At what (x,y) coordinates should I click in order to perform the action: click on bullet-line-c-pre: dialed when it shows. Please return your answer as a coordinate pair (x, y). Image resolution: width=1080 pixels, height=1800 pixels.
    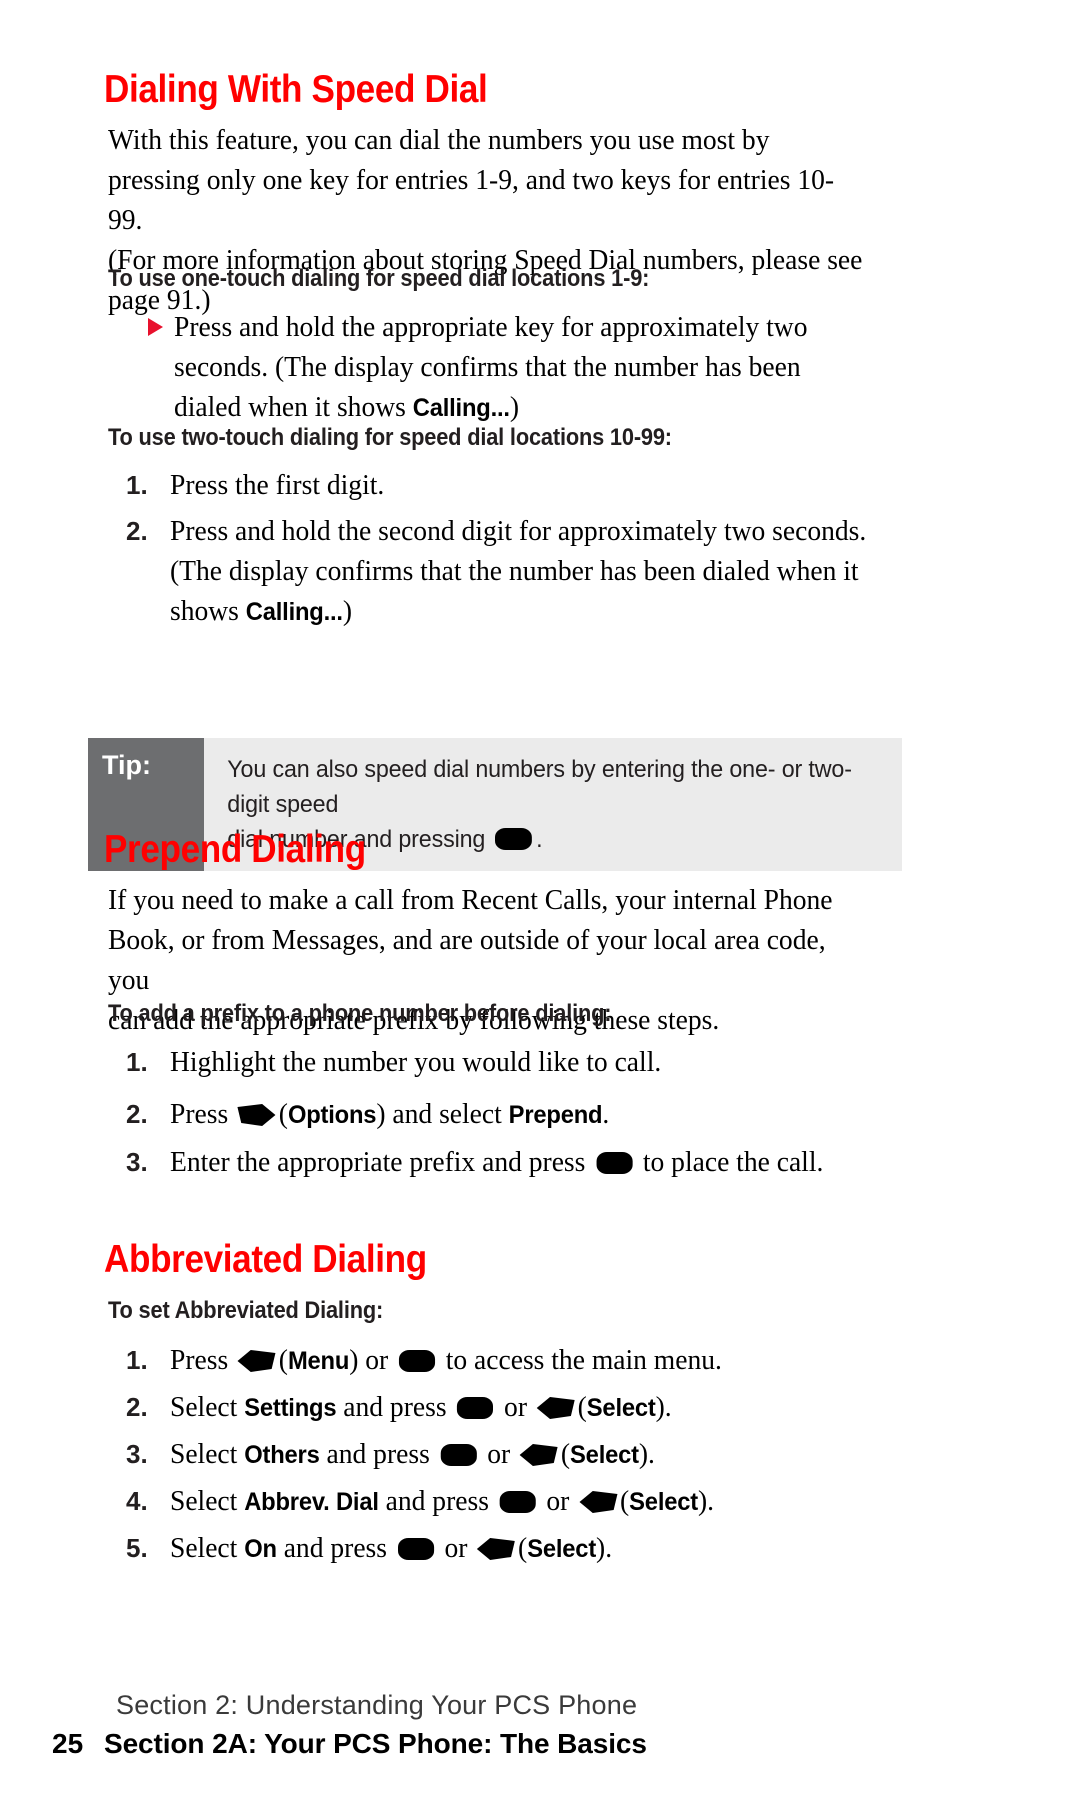
    Looking at the image, I should click on (293, 407).